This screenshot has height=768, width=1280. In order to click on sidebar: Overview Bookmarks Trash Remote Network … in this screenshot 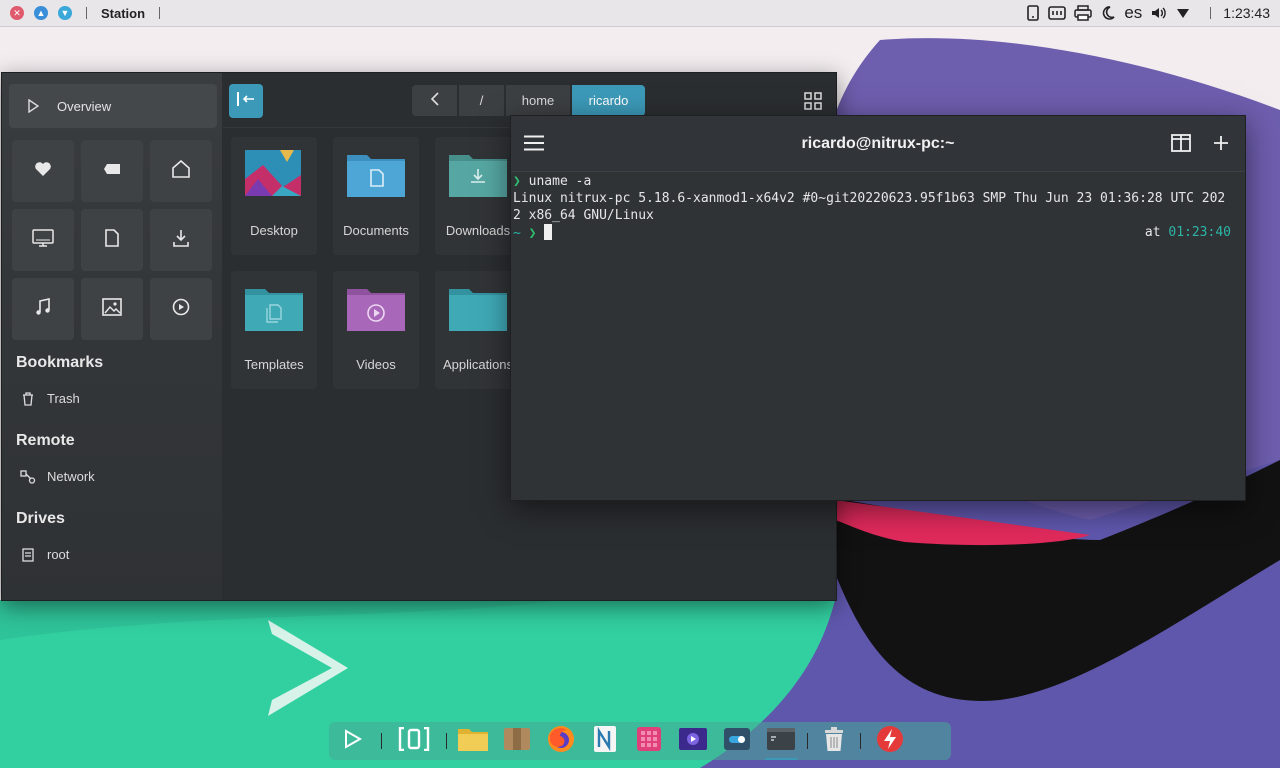, I will do `click(112, 336)`.